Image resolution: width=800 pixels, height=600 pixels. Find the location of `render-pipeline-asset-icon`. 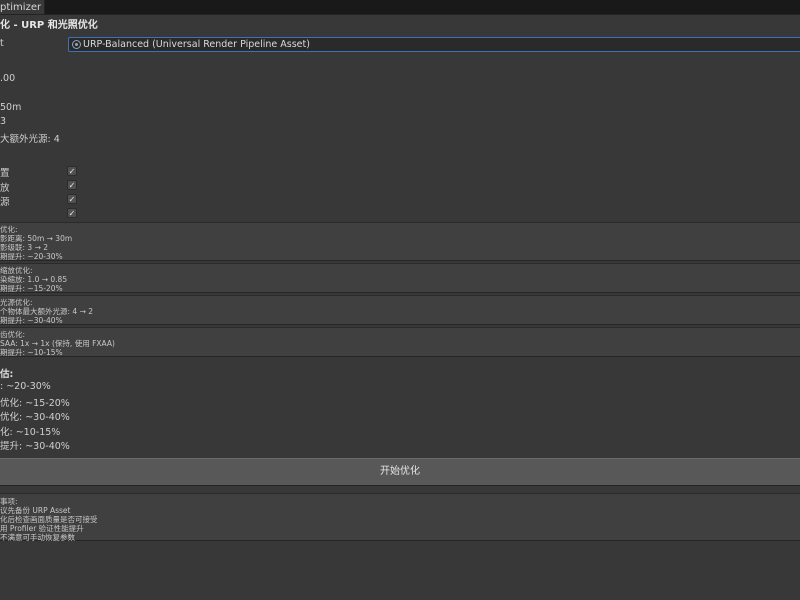

render-pipeline-asset-icon is located at coordinates (76, 44).